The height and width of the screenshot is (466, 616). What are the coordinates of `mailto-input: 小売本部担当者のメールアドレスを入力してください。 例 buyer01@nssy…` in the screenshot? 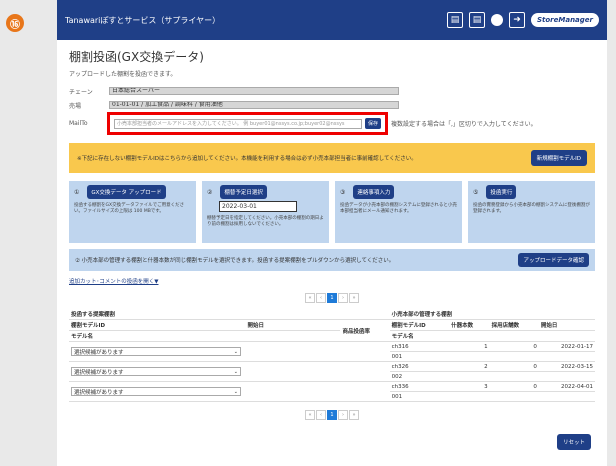 It's located at (238, 123).